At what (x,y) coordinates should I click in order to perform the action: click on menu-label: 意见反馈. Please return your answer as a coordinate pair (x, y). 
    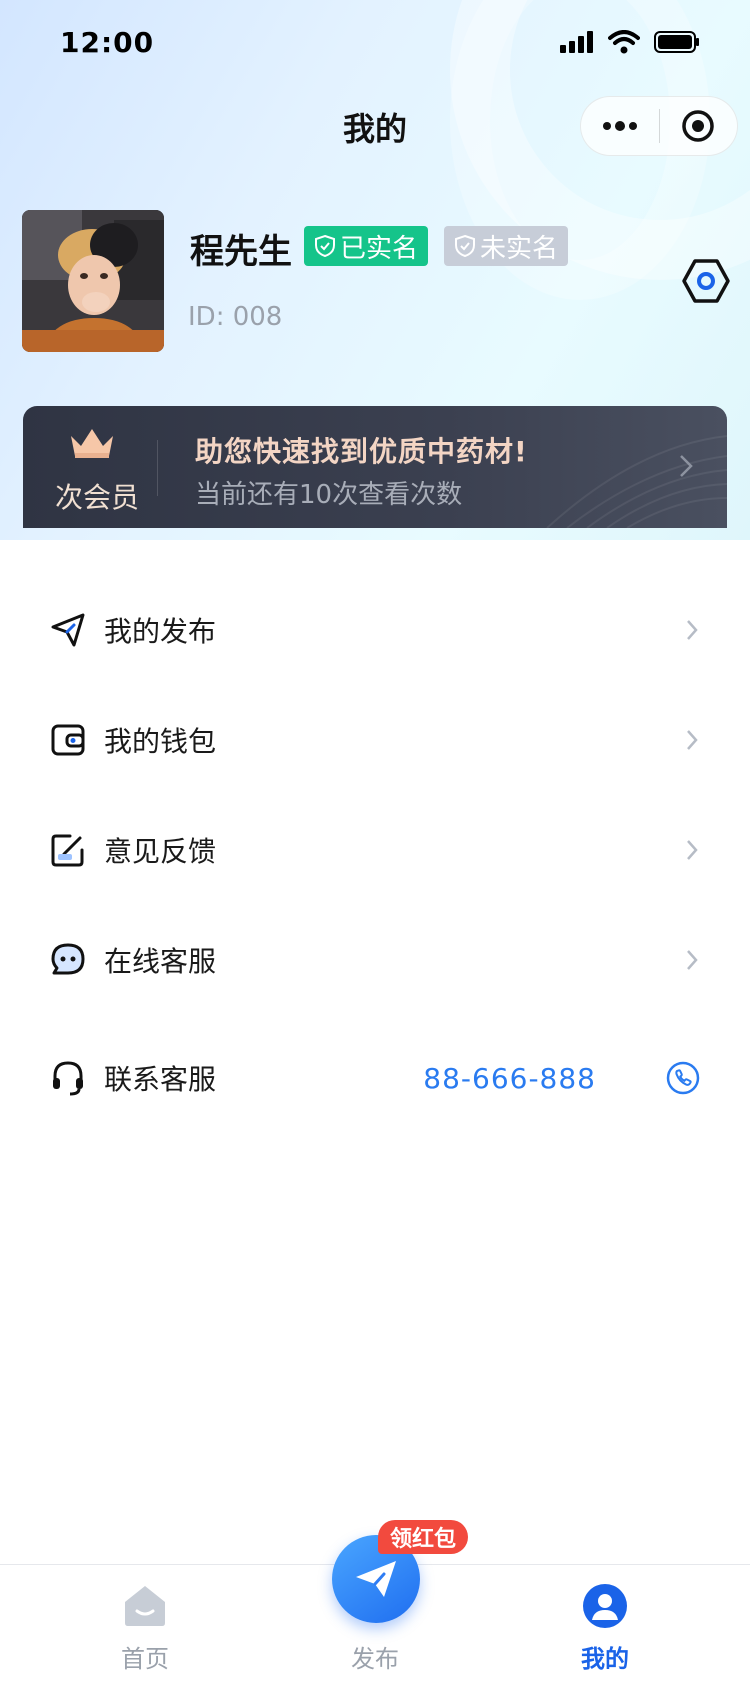
    Looking at the image, I should click on (160, 851).